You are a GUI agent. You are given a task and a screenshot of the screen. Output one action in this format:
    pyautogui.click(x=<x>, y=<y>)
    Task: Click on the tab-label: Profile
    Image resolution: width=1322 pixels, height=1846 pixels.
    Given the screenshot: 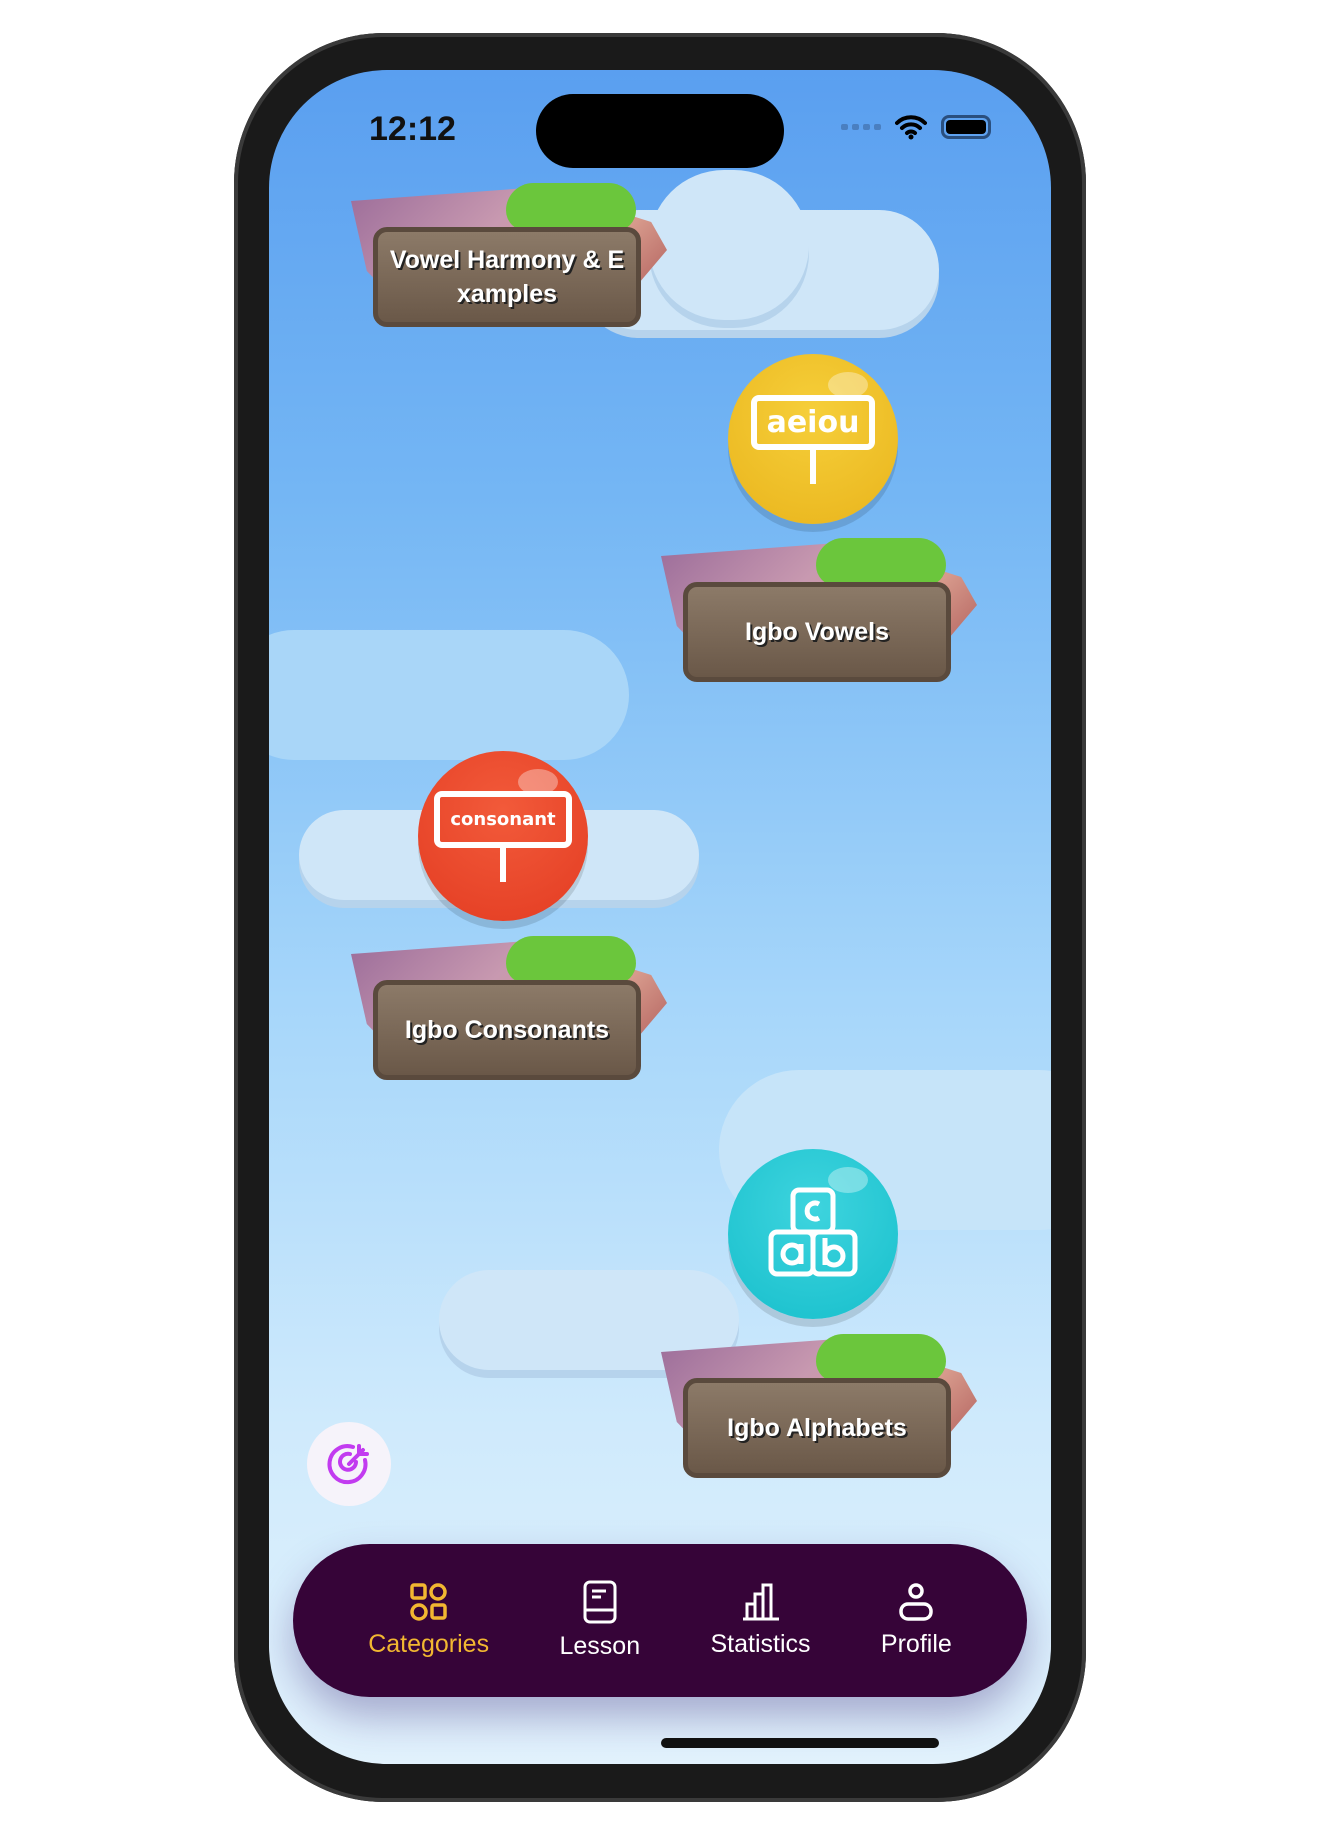 What is the action you would take?
    pyautogui.click(x=916, y=1644)
    